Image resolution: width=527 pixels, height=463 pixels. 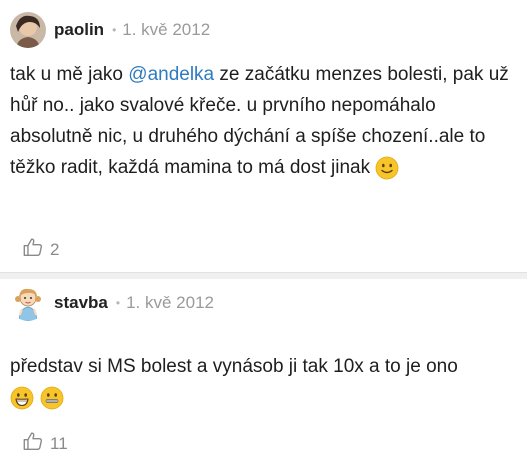 What do you see at coordinates (52, 398) in the screenshot?
I see `zipper-mouth-face-icon` at bounding box center [52, 398].